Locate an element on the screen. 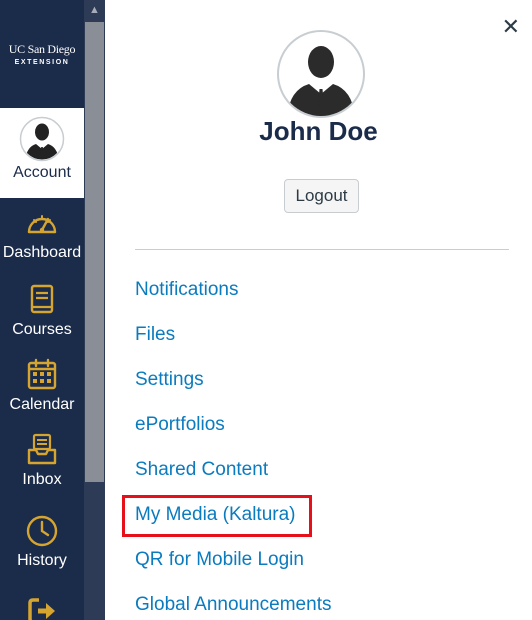 This screenshot has width=532, height=620. close-icon: ✕ is located at coordinates (511, 27).